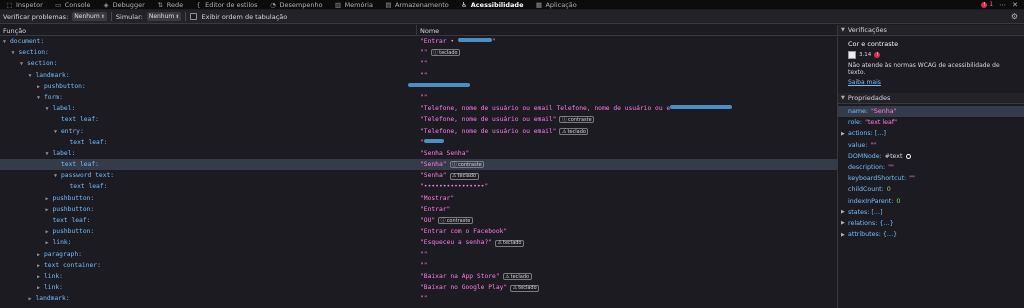  Describe the element at coordinates (24, 4) in the screenshot. I see `tab-inspector: ⬚ Inspetor` at that location.